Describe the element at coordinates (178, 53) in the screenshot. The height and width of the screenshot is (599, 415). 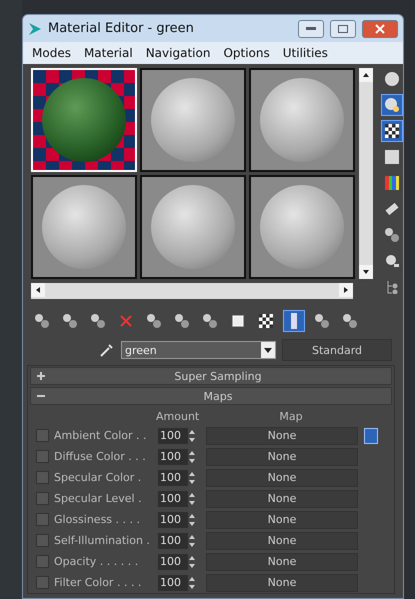
I see `menu-item: Navigation` at that location.